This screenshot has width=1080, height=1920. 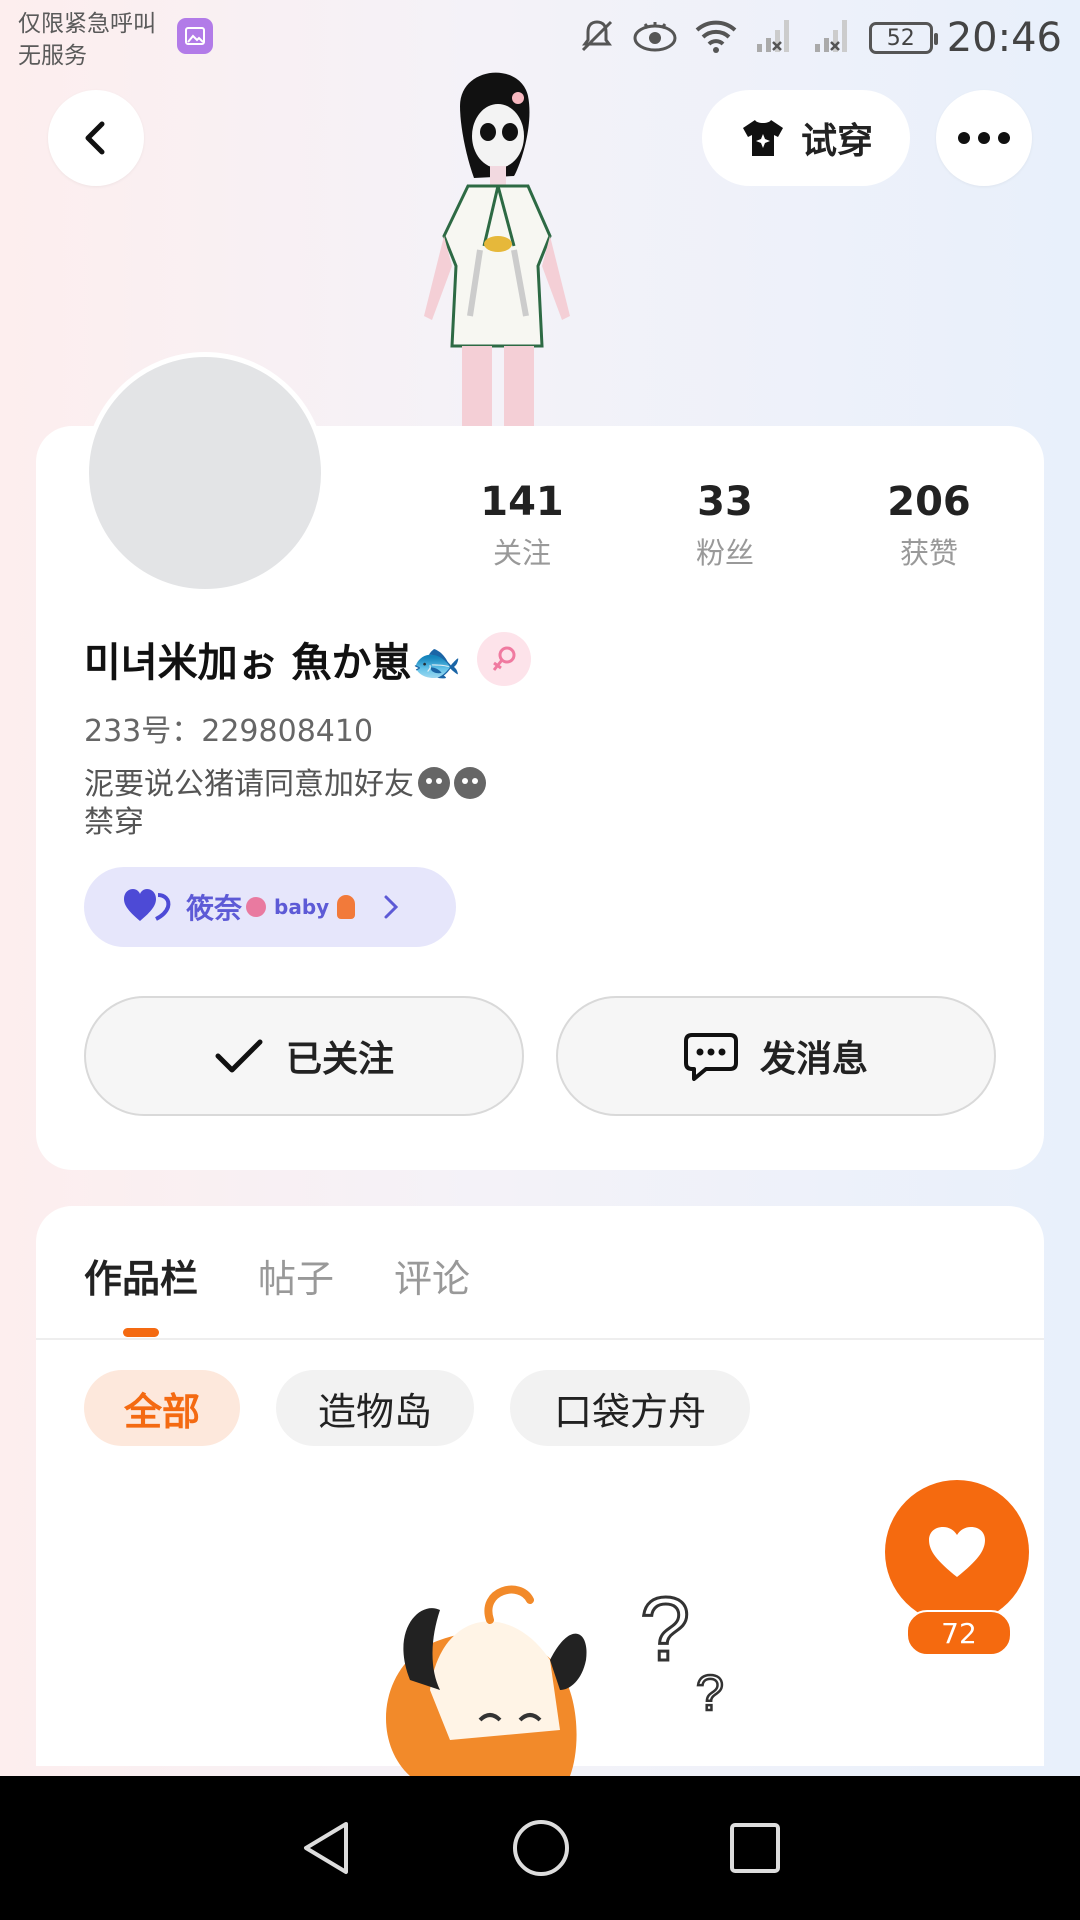 What do you see at coordinates (285, 804) in the screenshot?
I see `bio: 泥要说公猪请同意加好友 禁穿` at bounding box center [285, 804].